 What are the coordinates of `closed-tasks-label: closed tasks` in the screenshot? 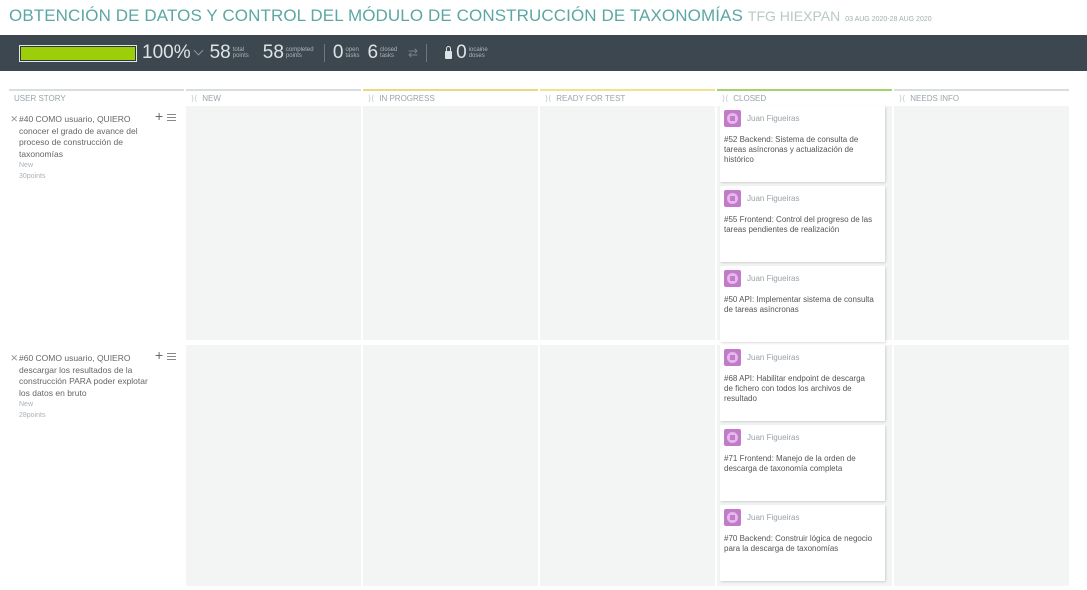 It's located at (389, 53).